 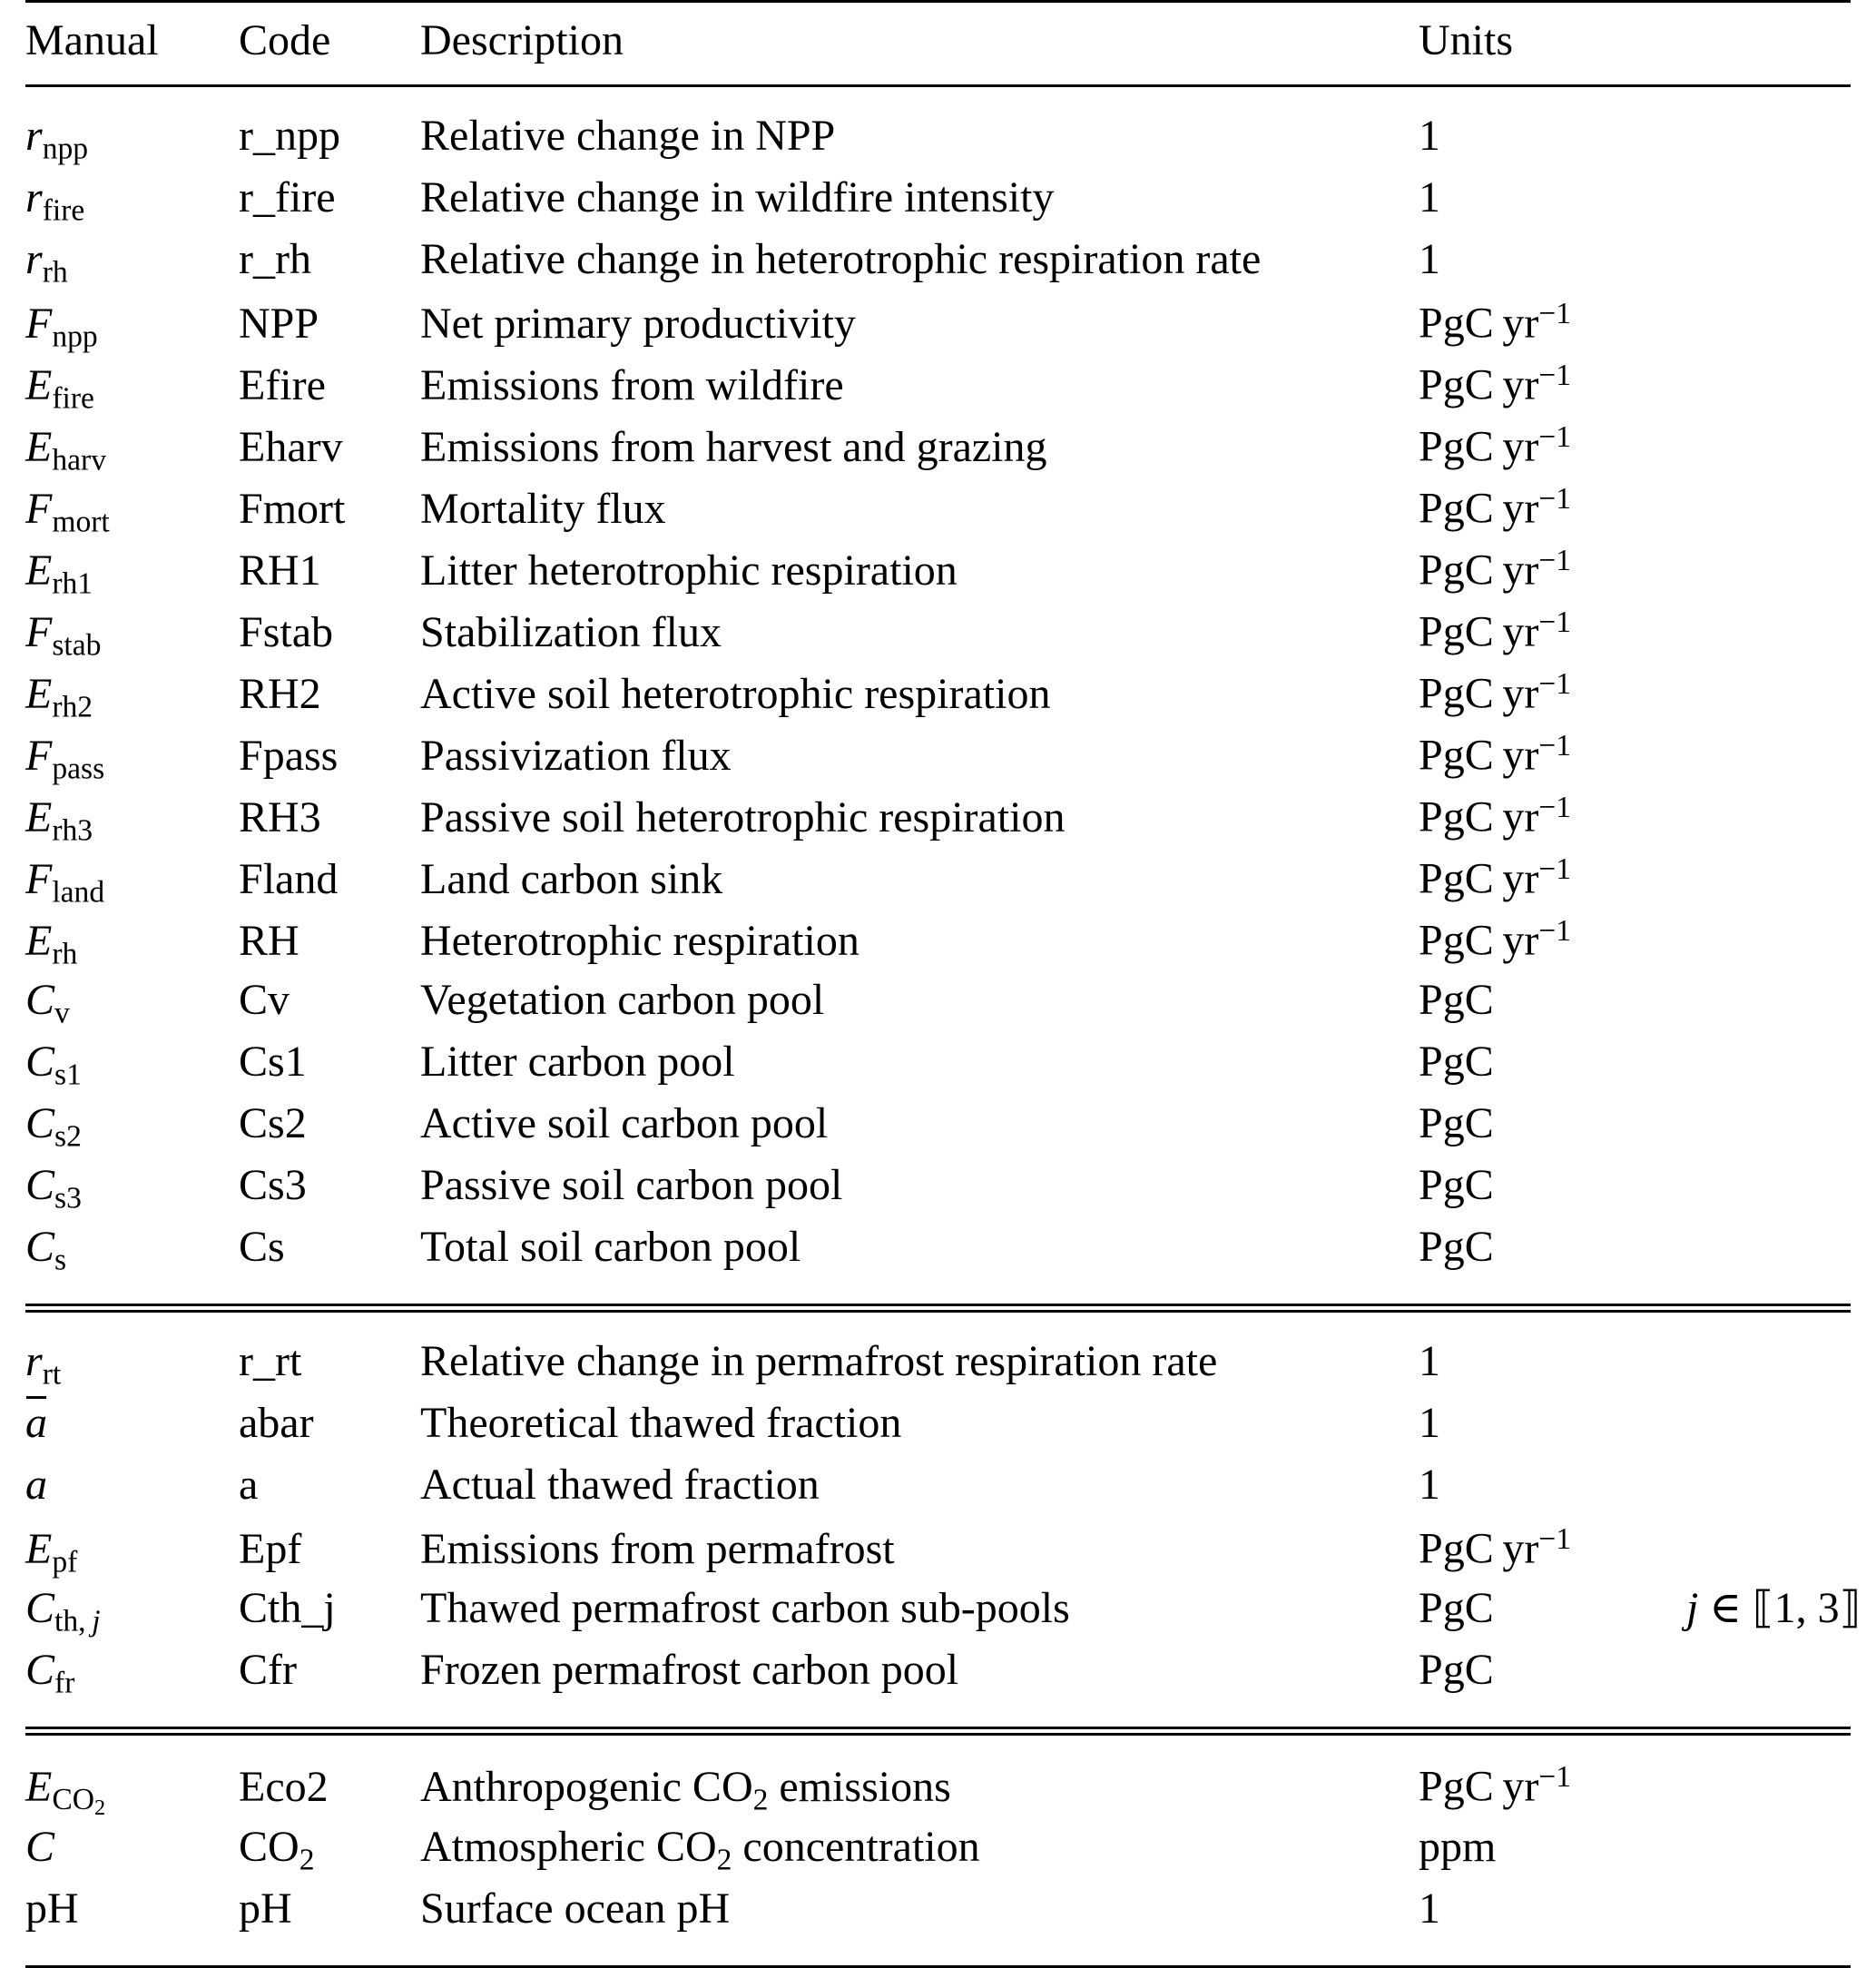 I want to click on cell-description: Surface ocean pH, so click(x=575, y=1908).